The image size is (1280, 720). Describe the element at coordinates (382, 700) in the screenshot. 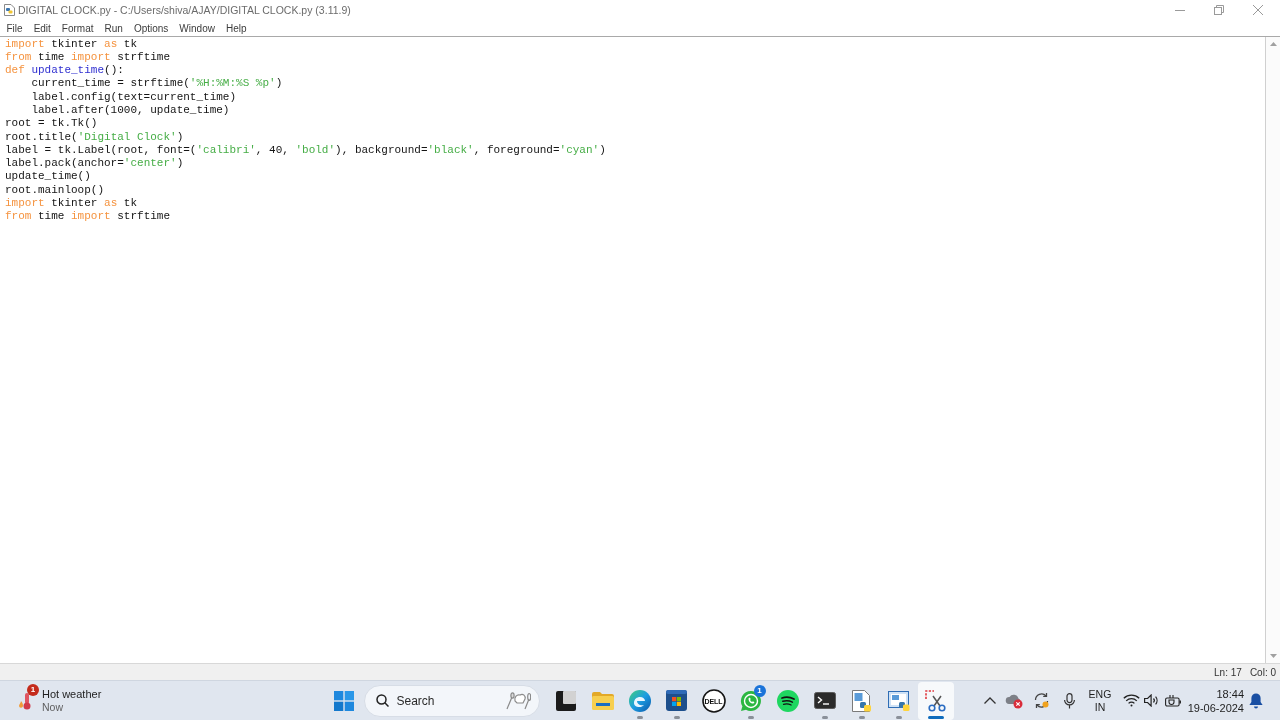

I see `search-icon` at that location.